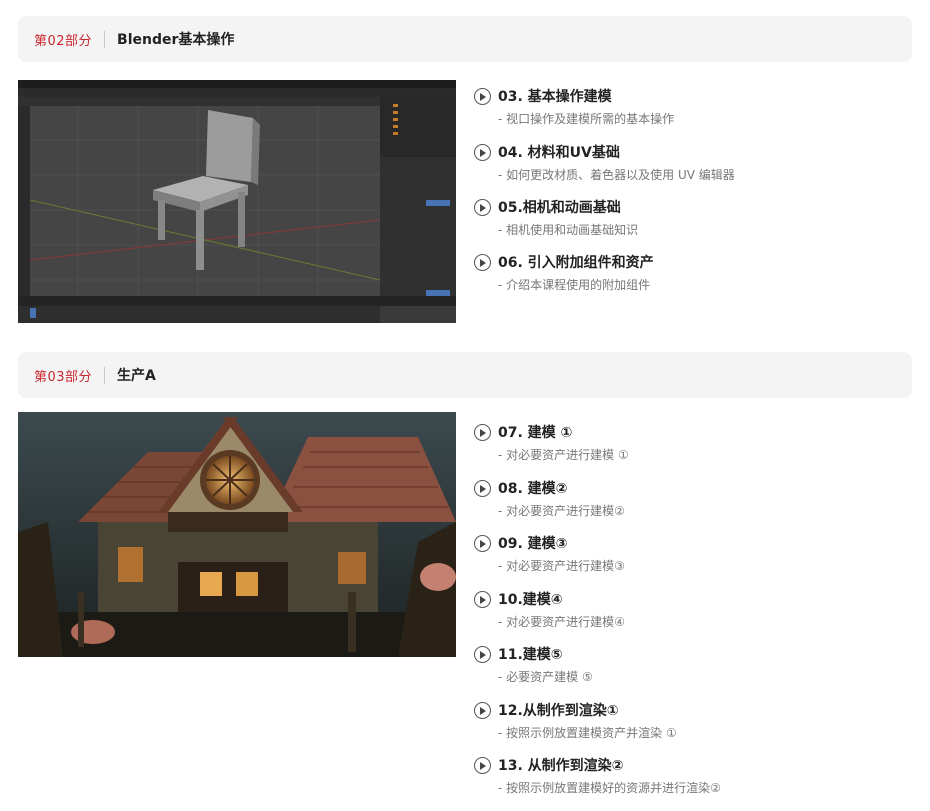  What do you see at coordinates (555, 97) in the screenshot?
I see `lesson-title: 03. 基本操作建模` at bounding box center [555, 97].